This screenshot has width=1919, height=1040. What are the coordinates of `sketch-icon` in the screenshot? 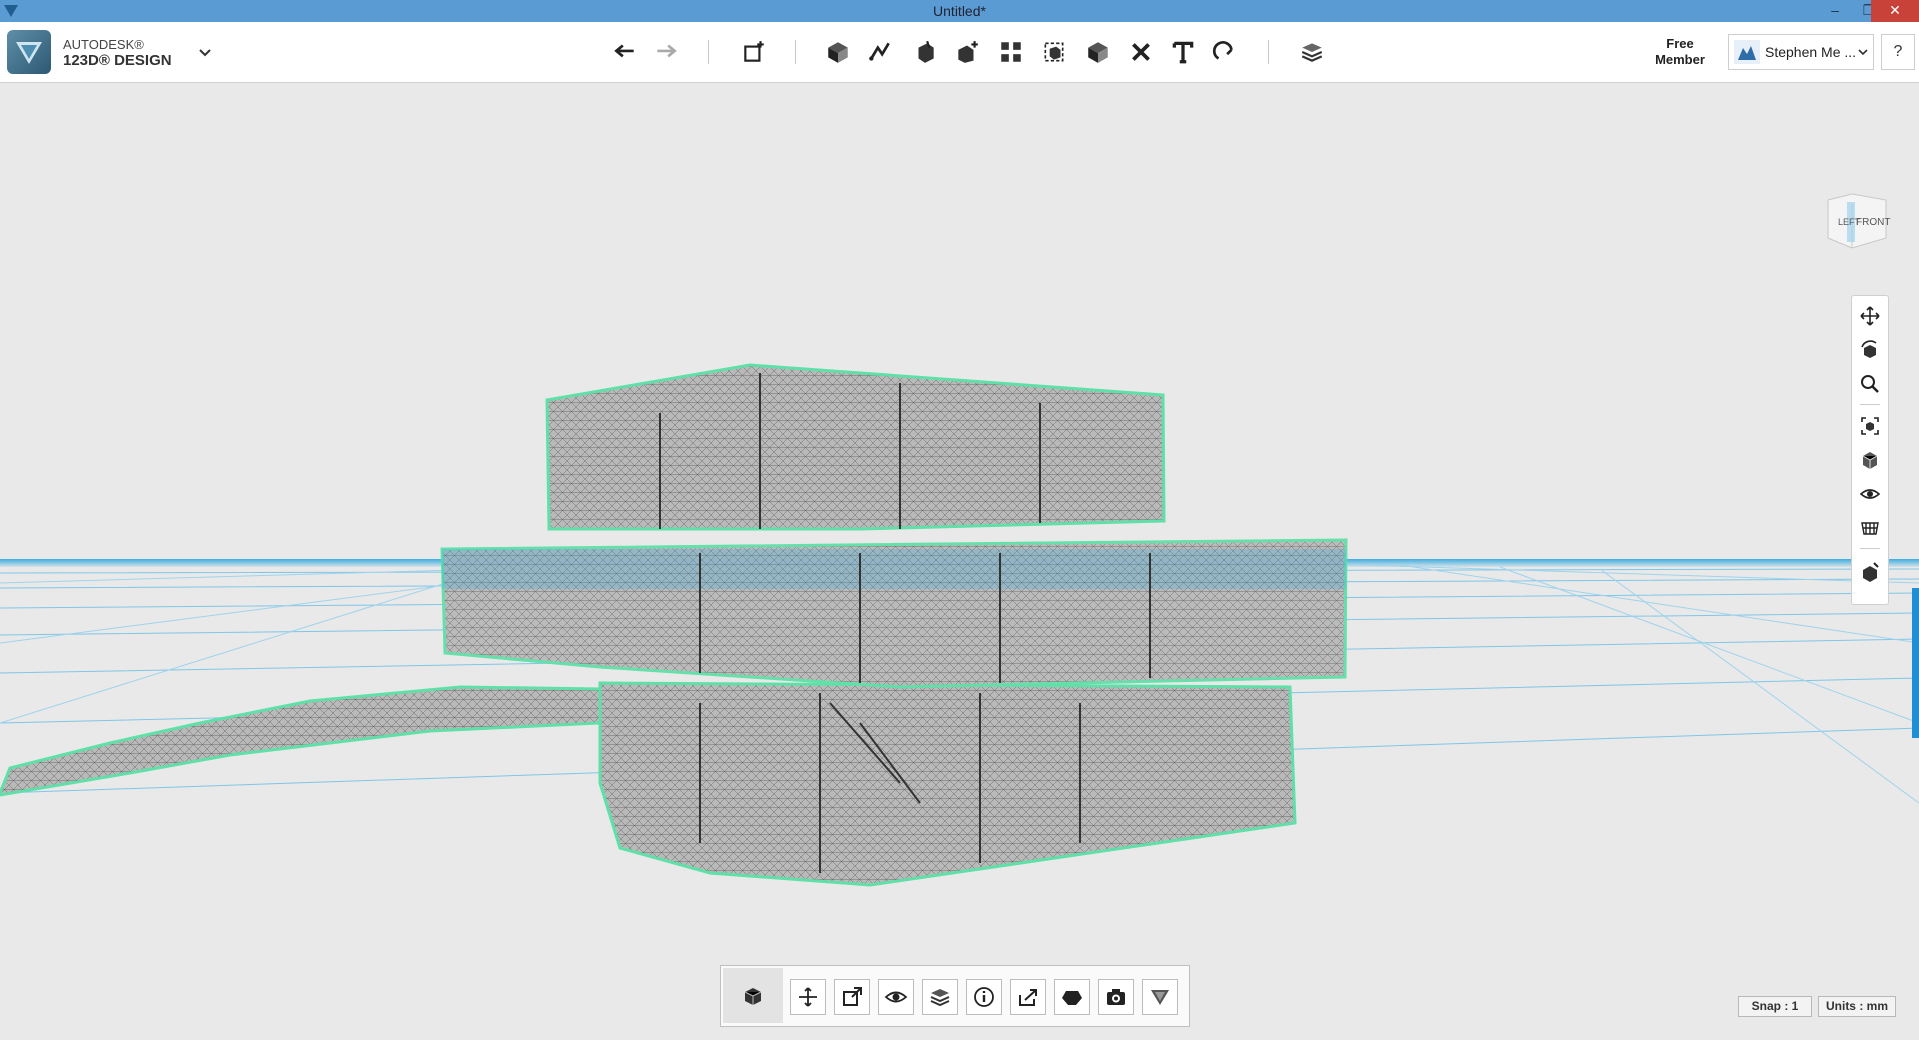 It's located at (838, 52).